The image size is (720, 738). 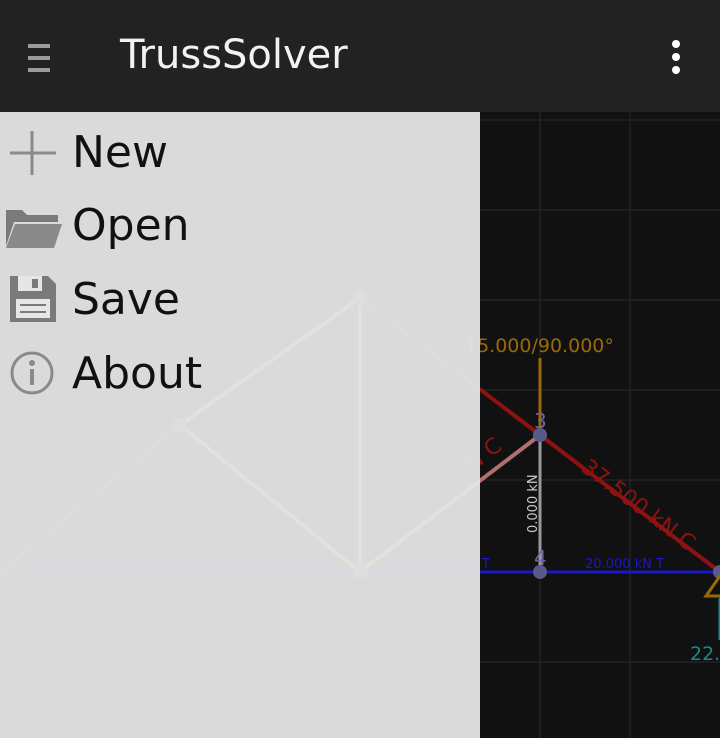 I want to click on menu-item-open: Open, so click(x=240, y=225).